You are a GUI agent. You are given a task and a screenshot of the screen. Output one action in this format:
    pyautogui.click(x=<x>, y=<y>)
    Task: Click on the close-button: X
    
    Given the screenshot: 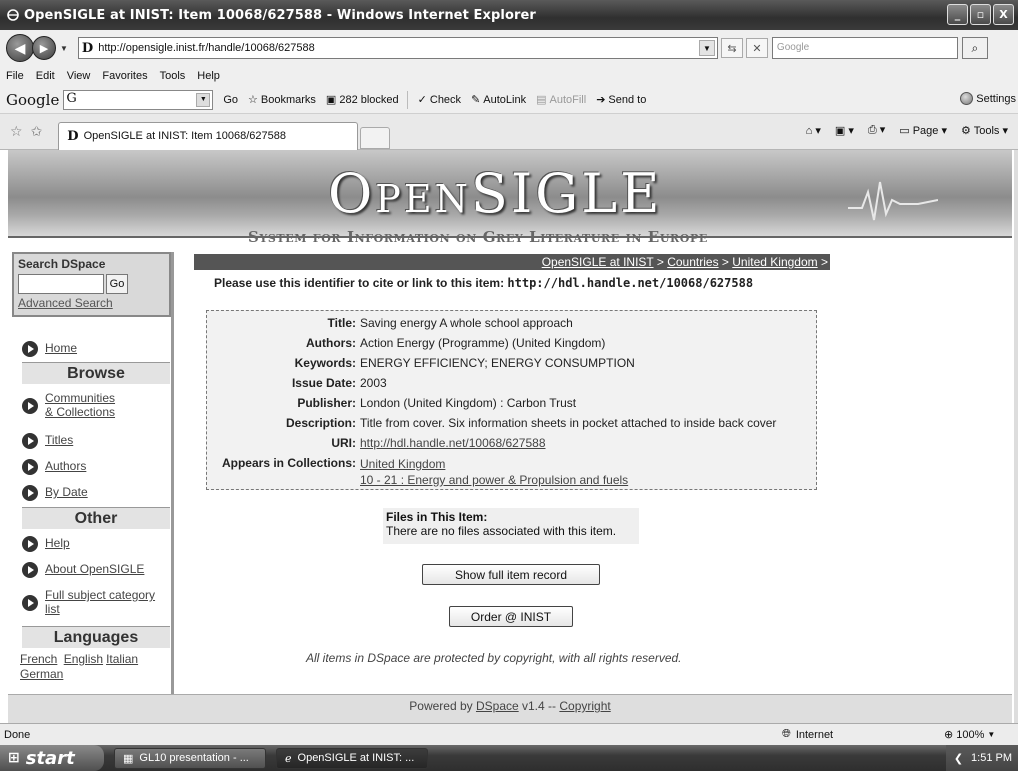 What is the action you would take?
    pyautogui.click(x=1003, y=14)
    